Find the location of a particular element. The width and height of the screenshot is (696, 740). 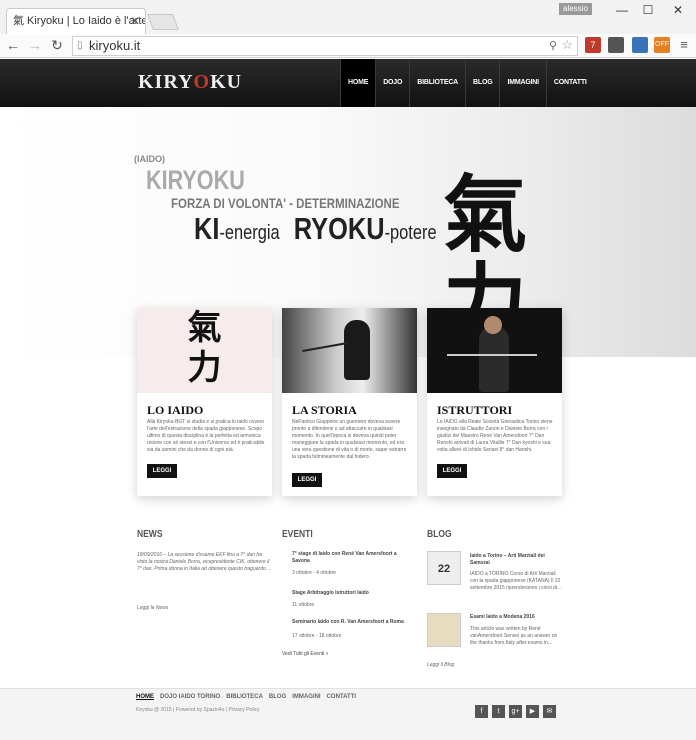

zoom-icon: ⚲ is located at coordinates (553, 46).